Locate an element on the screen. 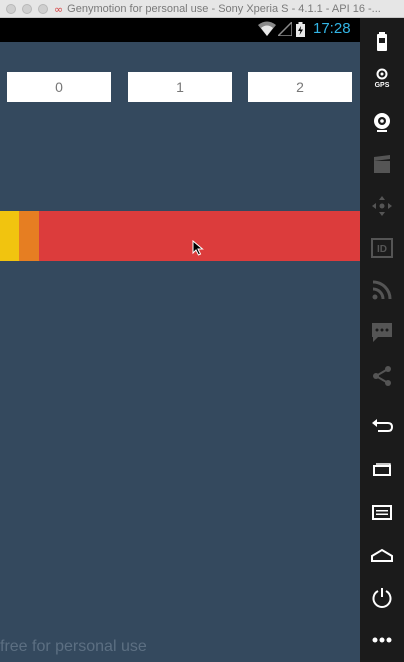  battery-widget-button is located at coordinates (382, 42).